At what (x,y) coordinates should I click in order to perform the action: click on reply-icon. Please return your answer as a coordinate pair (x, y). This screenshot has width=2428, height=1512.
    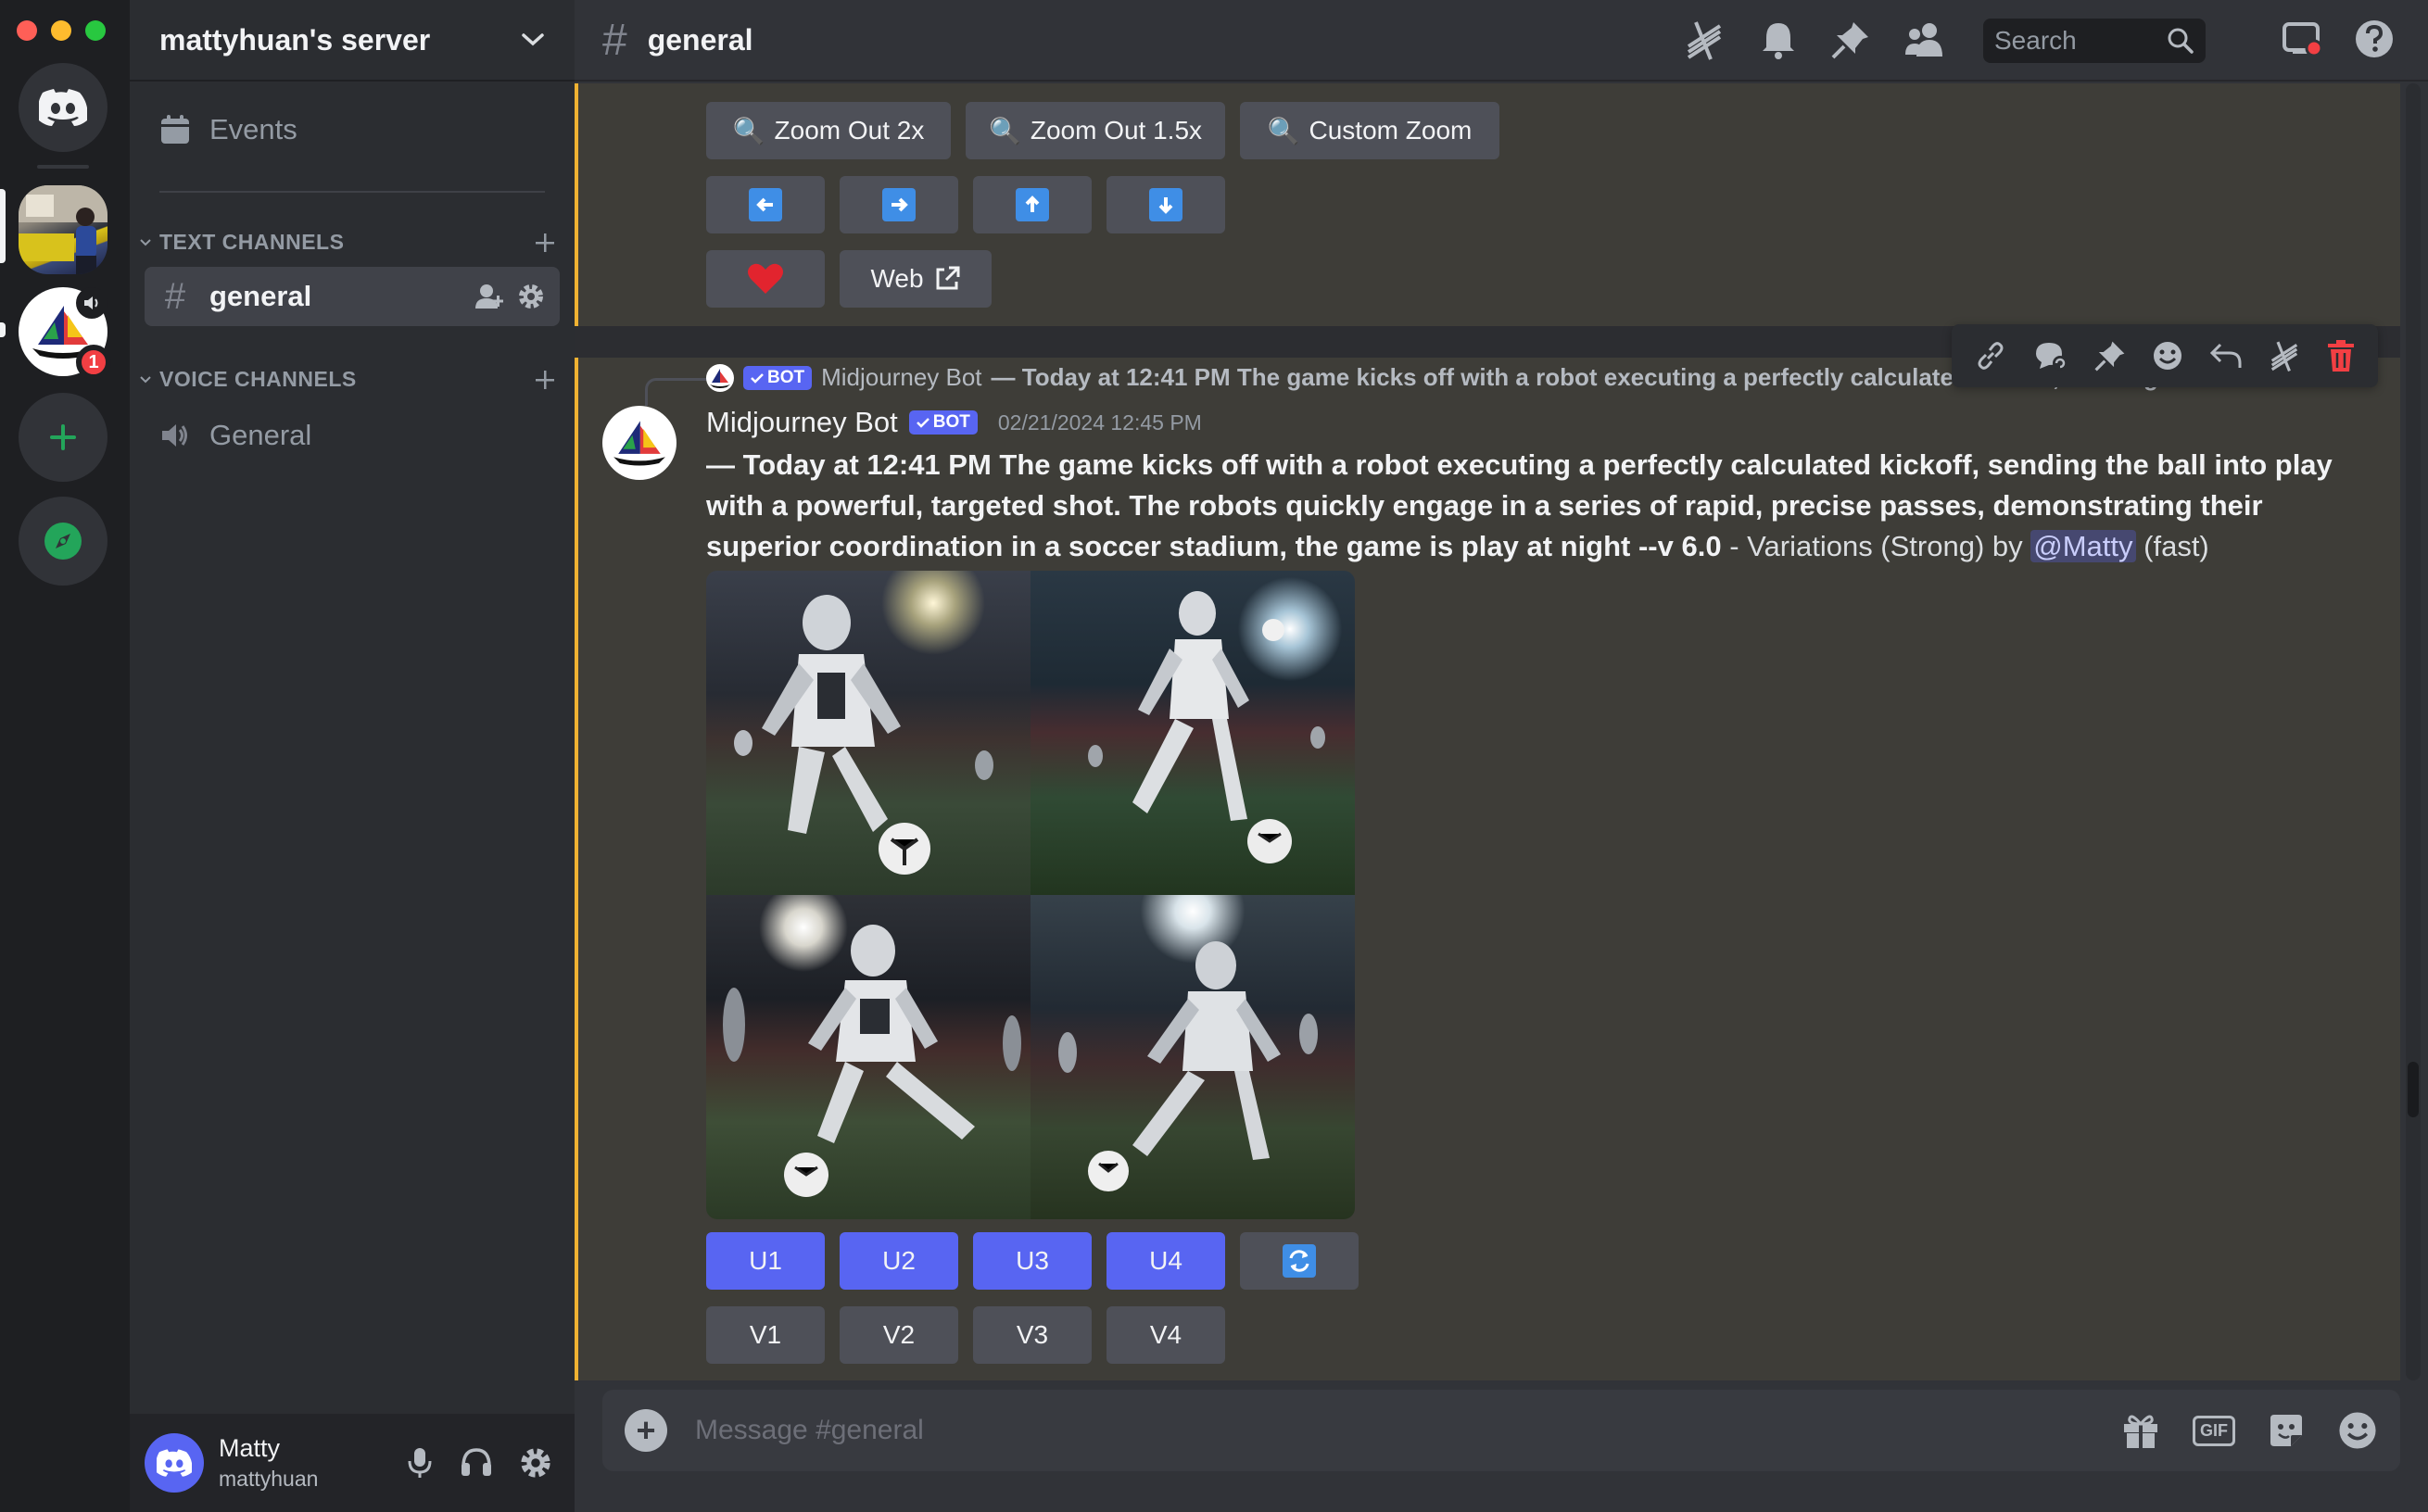
    Looking at the image, I should click on (2226, 356).